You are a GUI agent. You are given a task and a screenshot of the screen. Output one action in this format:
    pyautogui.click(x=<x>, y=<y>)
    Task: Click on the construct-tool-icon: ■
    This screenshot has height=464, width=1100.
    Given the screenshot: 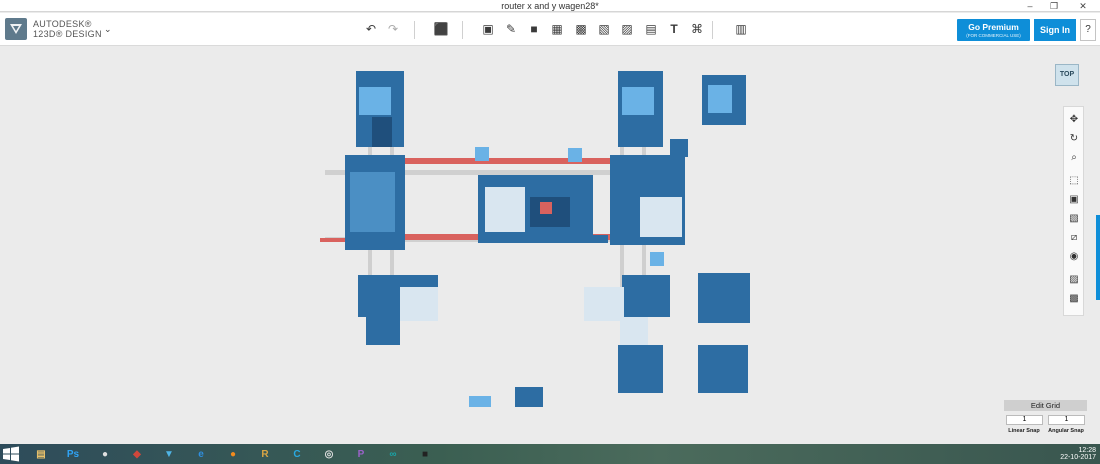 What is the action you would take?
    pyautogui.click(x=534, y=29)
    